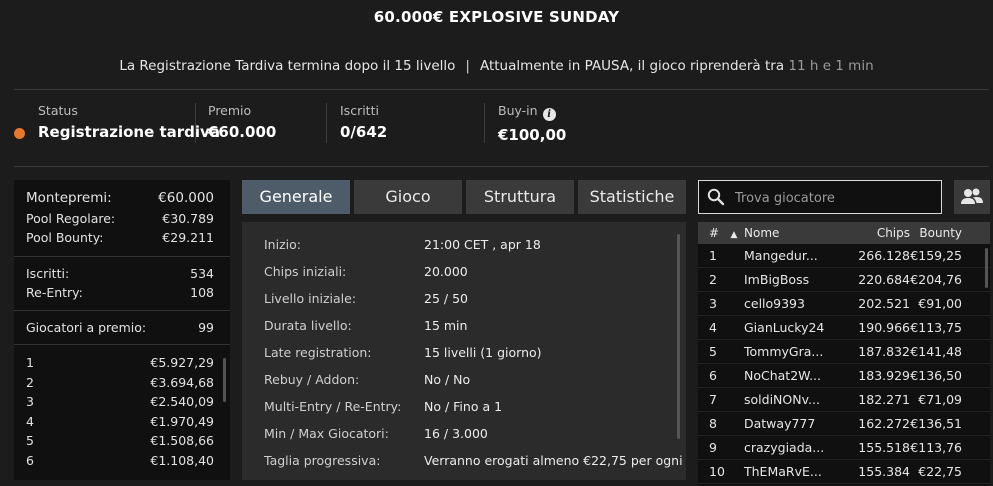 This screenshot has height=486, width=993. Describe the element at coordinates (296, 197) in the screenshot. I see `tab-generale: Generale` at that location.